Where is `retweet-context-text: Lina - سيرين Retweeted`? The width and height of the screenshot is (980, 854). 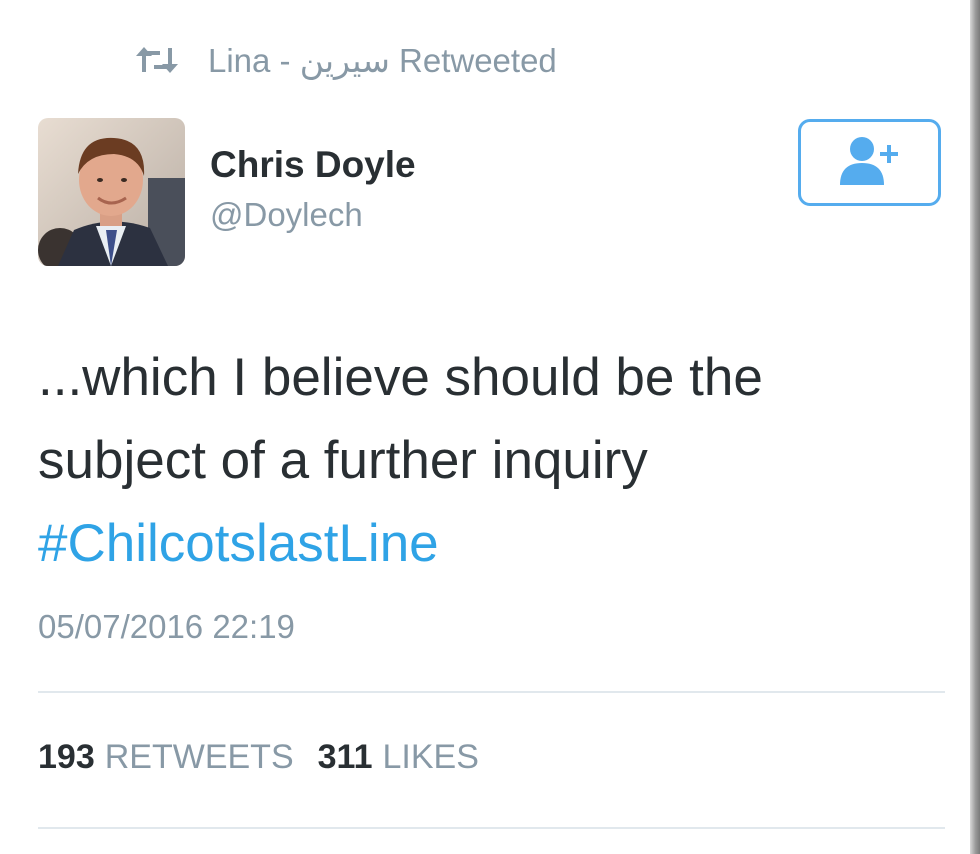 retweet-context-text: Lina - سيرين Retweeted is located at coordinates (382, 60).